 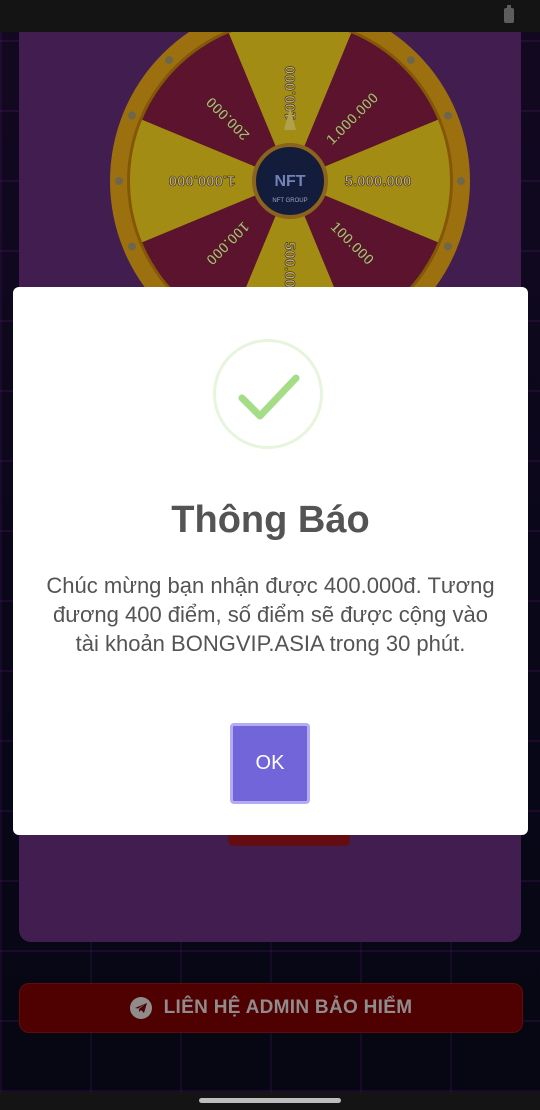 What do you see at coordinates (270, 763) in the screenshot?
I see `ok-button: OK` at bounding box center [270, 763].